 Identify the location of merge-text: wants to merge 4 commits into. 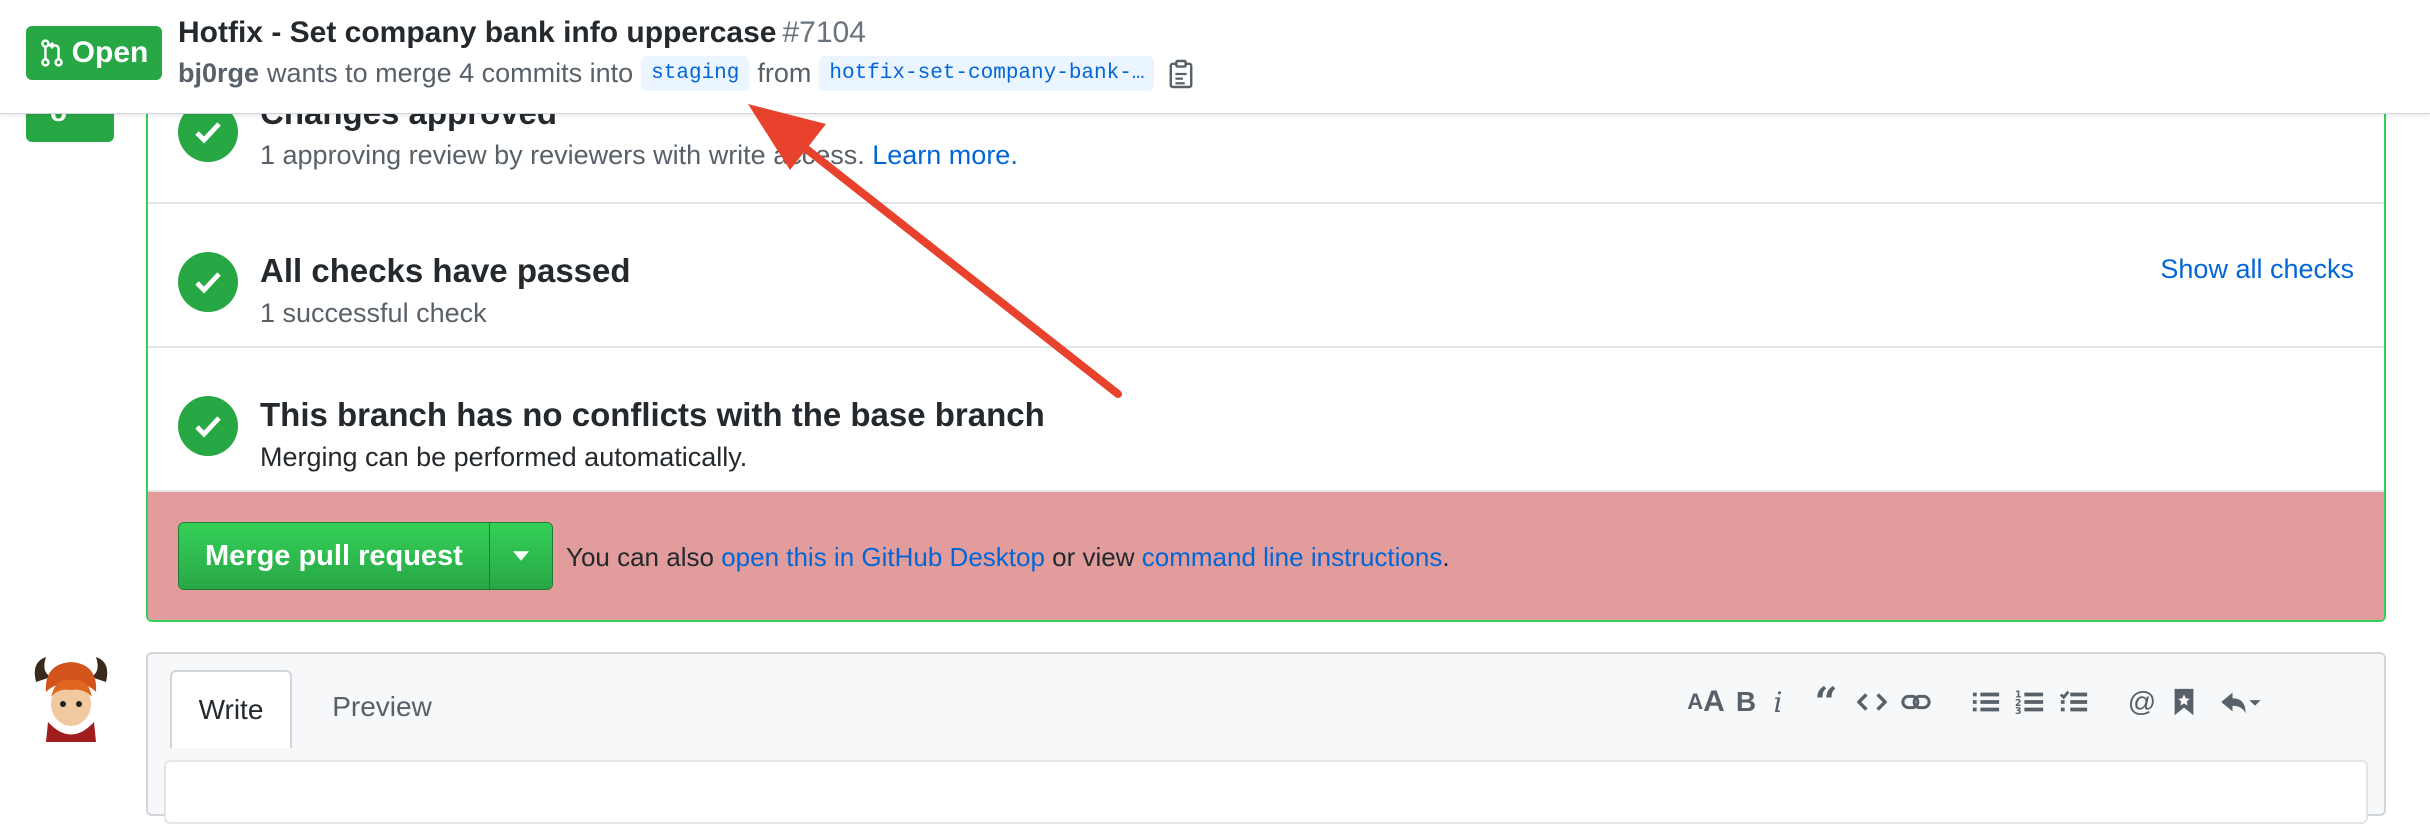
(450, 73).